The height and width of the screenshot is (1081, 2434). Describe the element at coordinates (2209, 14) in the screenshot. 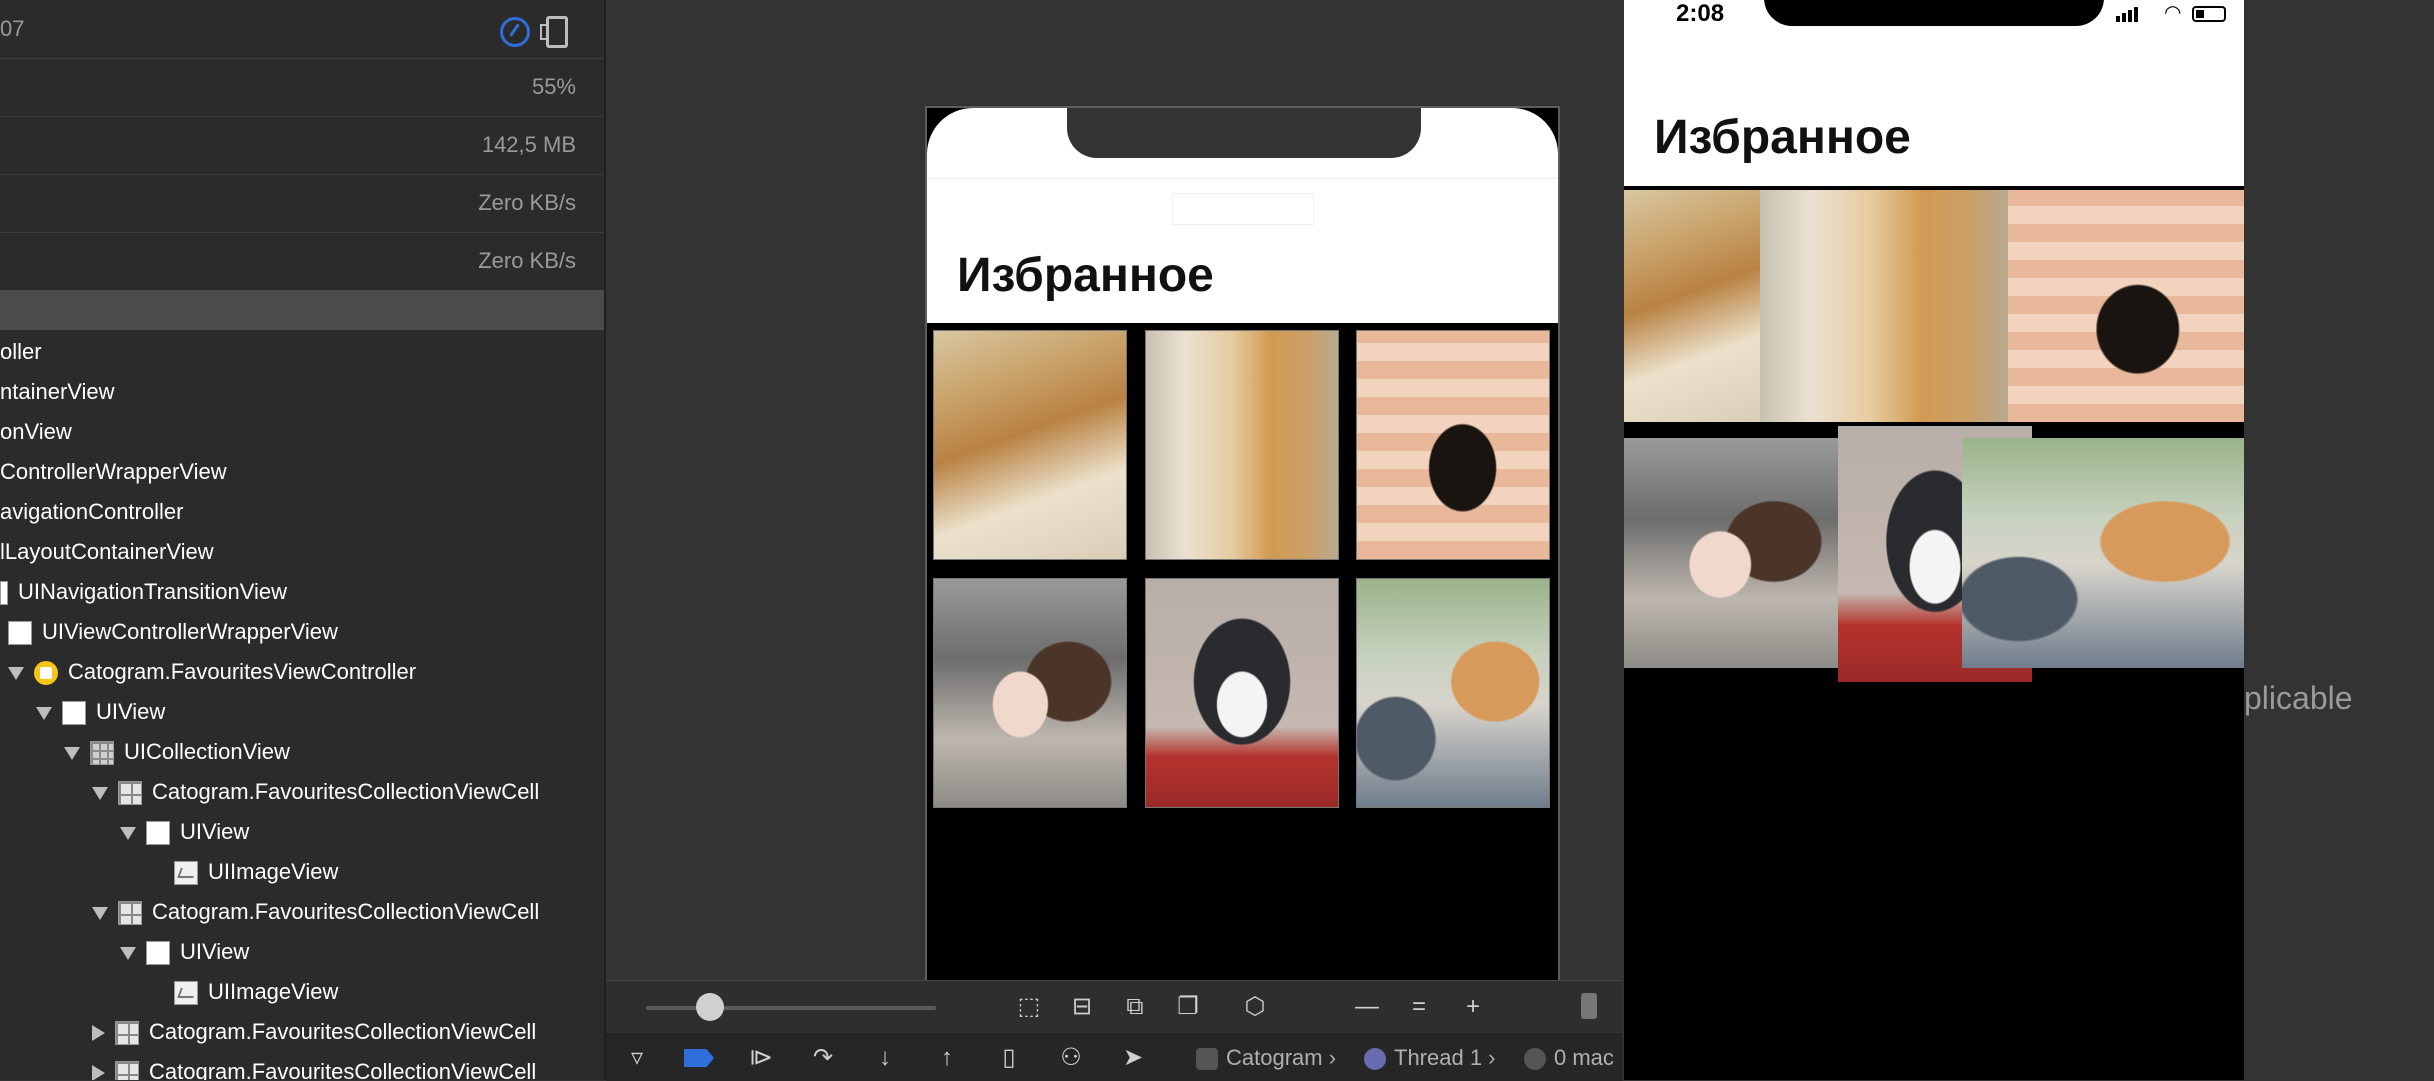

I see `battery-icon` at that location.